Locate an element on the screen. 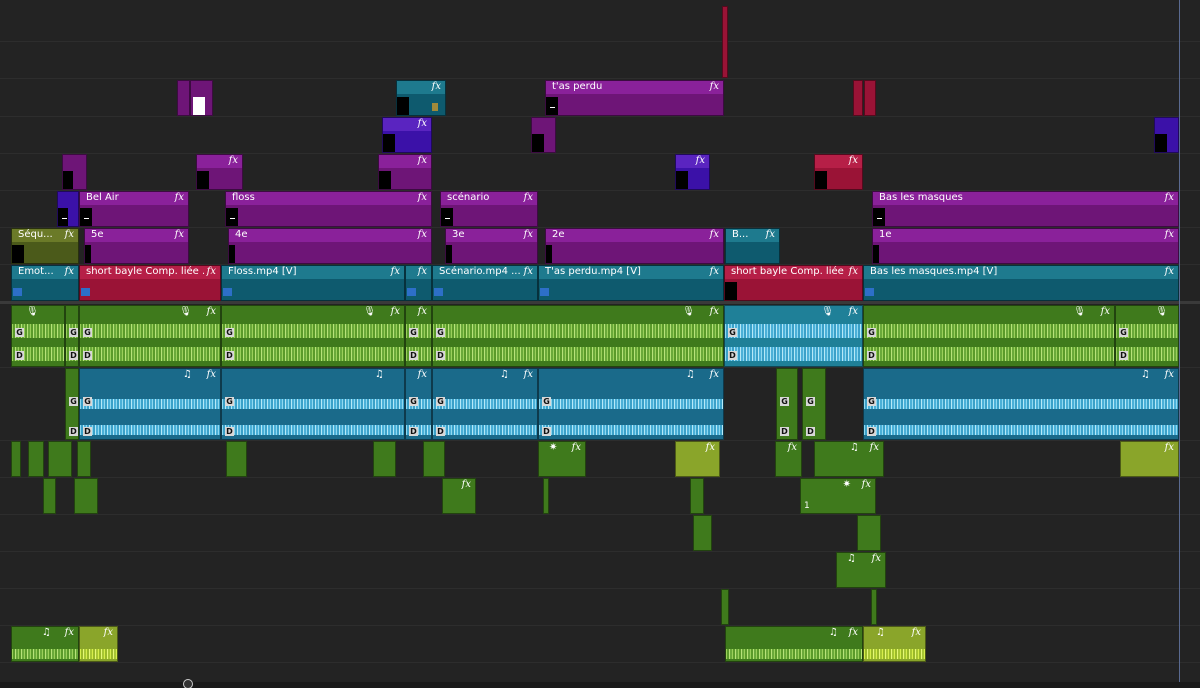  audio-clip: ✷ fx is located at coordinates (562, 459).